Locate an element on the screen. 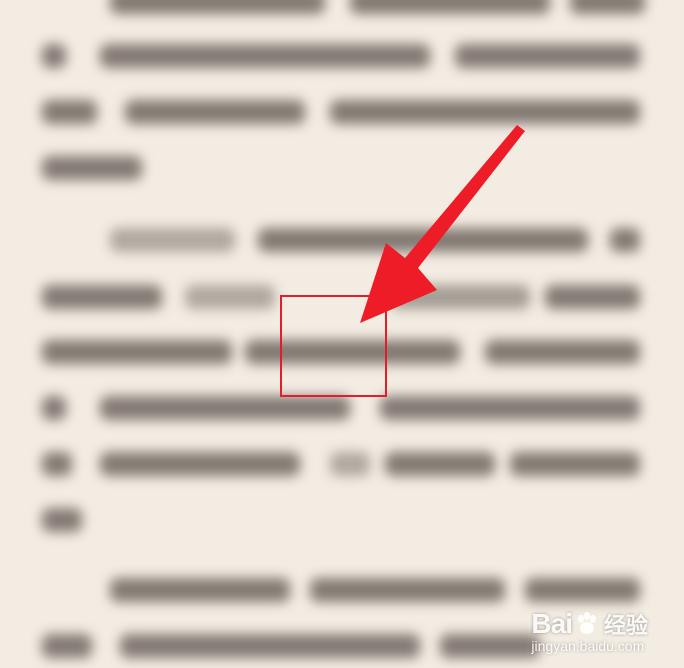 The image size is (684, 668). annotation-overlay is located at coordinates (402, 261).